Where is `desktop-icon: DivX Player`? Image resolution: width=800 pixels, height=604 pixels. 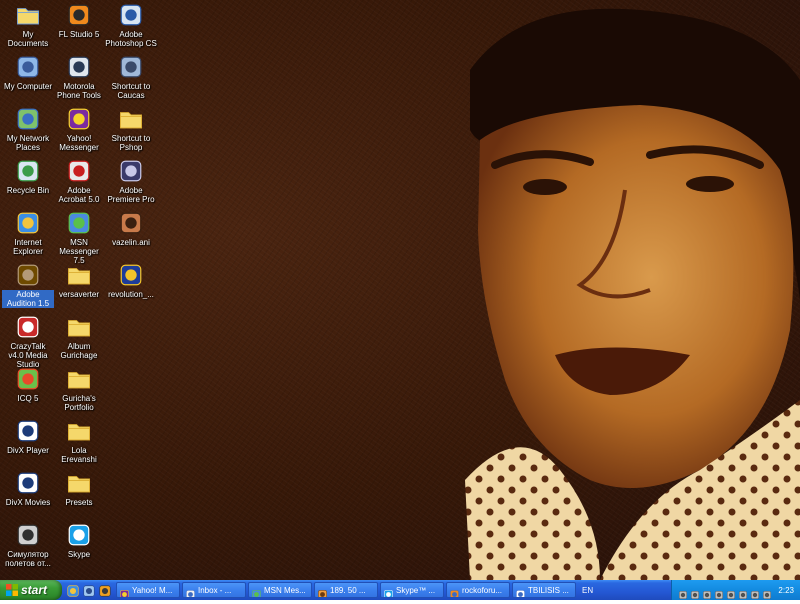
desktop-icon: DivX Player is located at coordinates (28, 436).